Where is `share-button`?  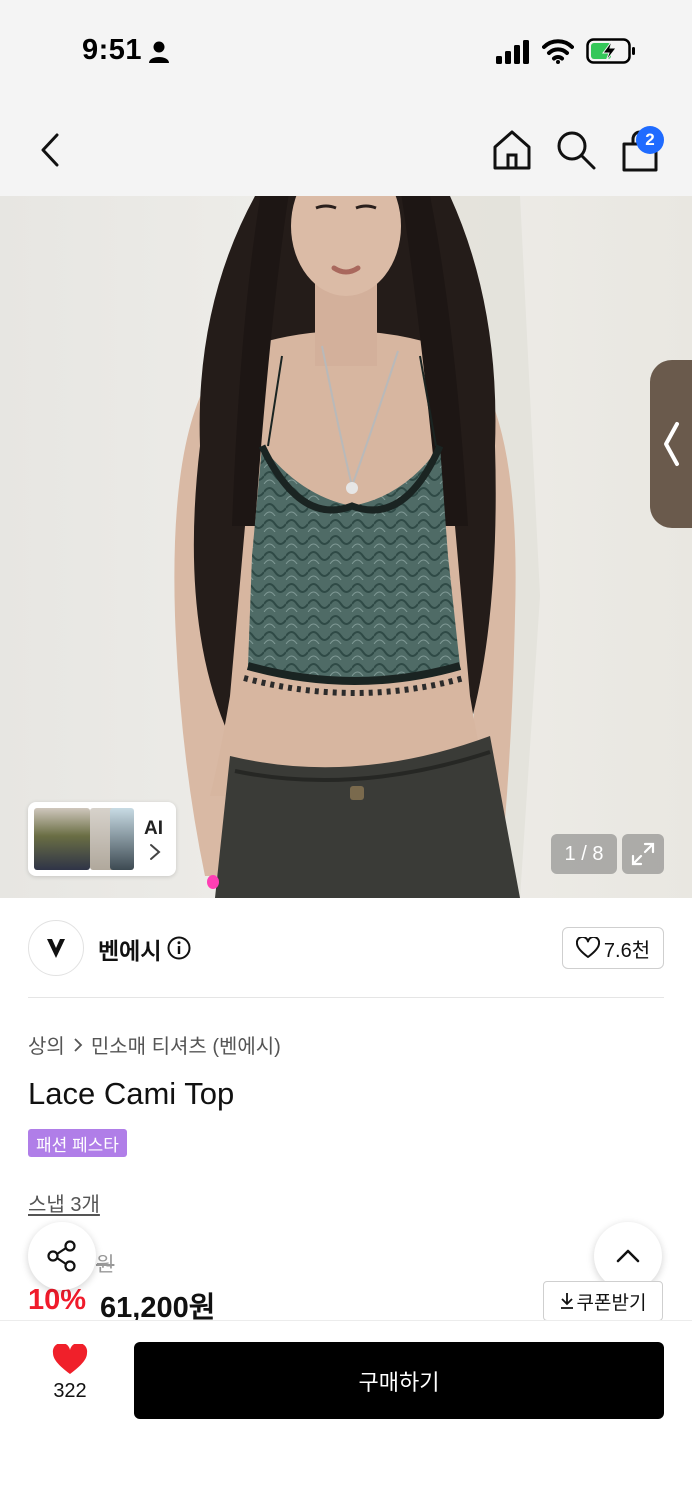
share-button is located at coordinates (62, 1256).